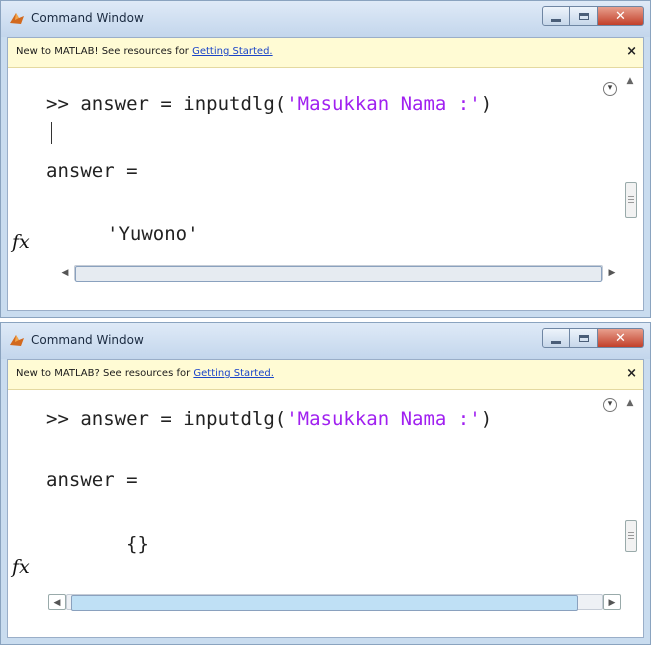 The height and width of the screenshot is (645, 651). I want to click on info-prefix: New to MATLAB? See resources for, so click(105, 373).